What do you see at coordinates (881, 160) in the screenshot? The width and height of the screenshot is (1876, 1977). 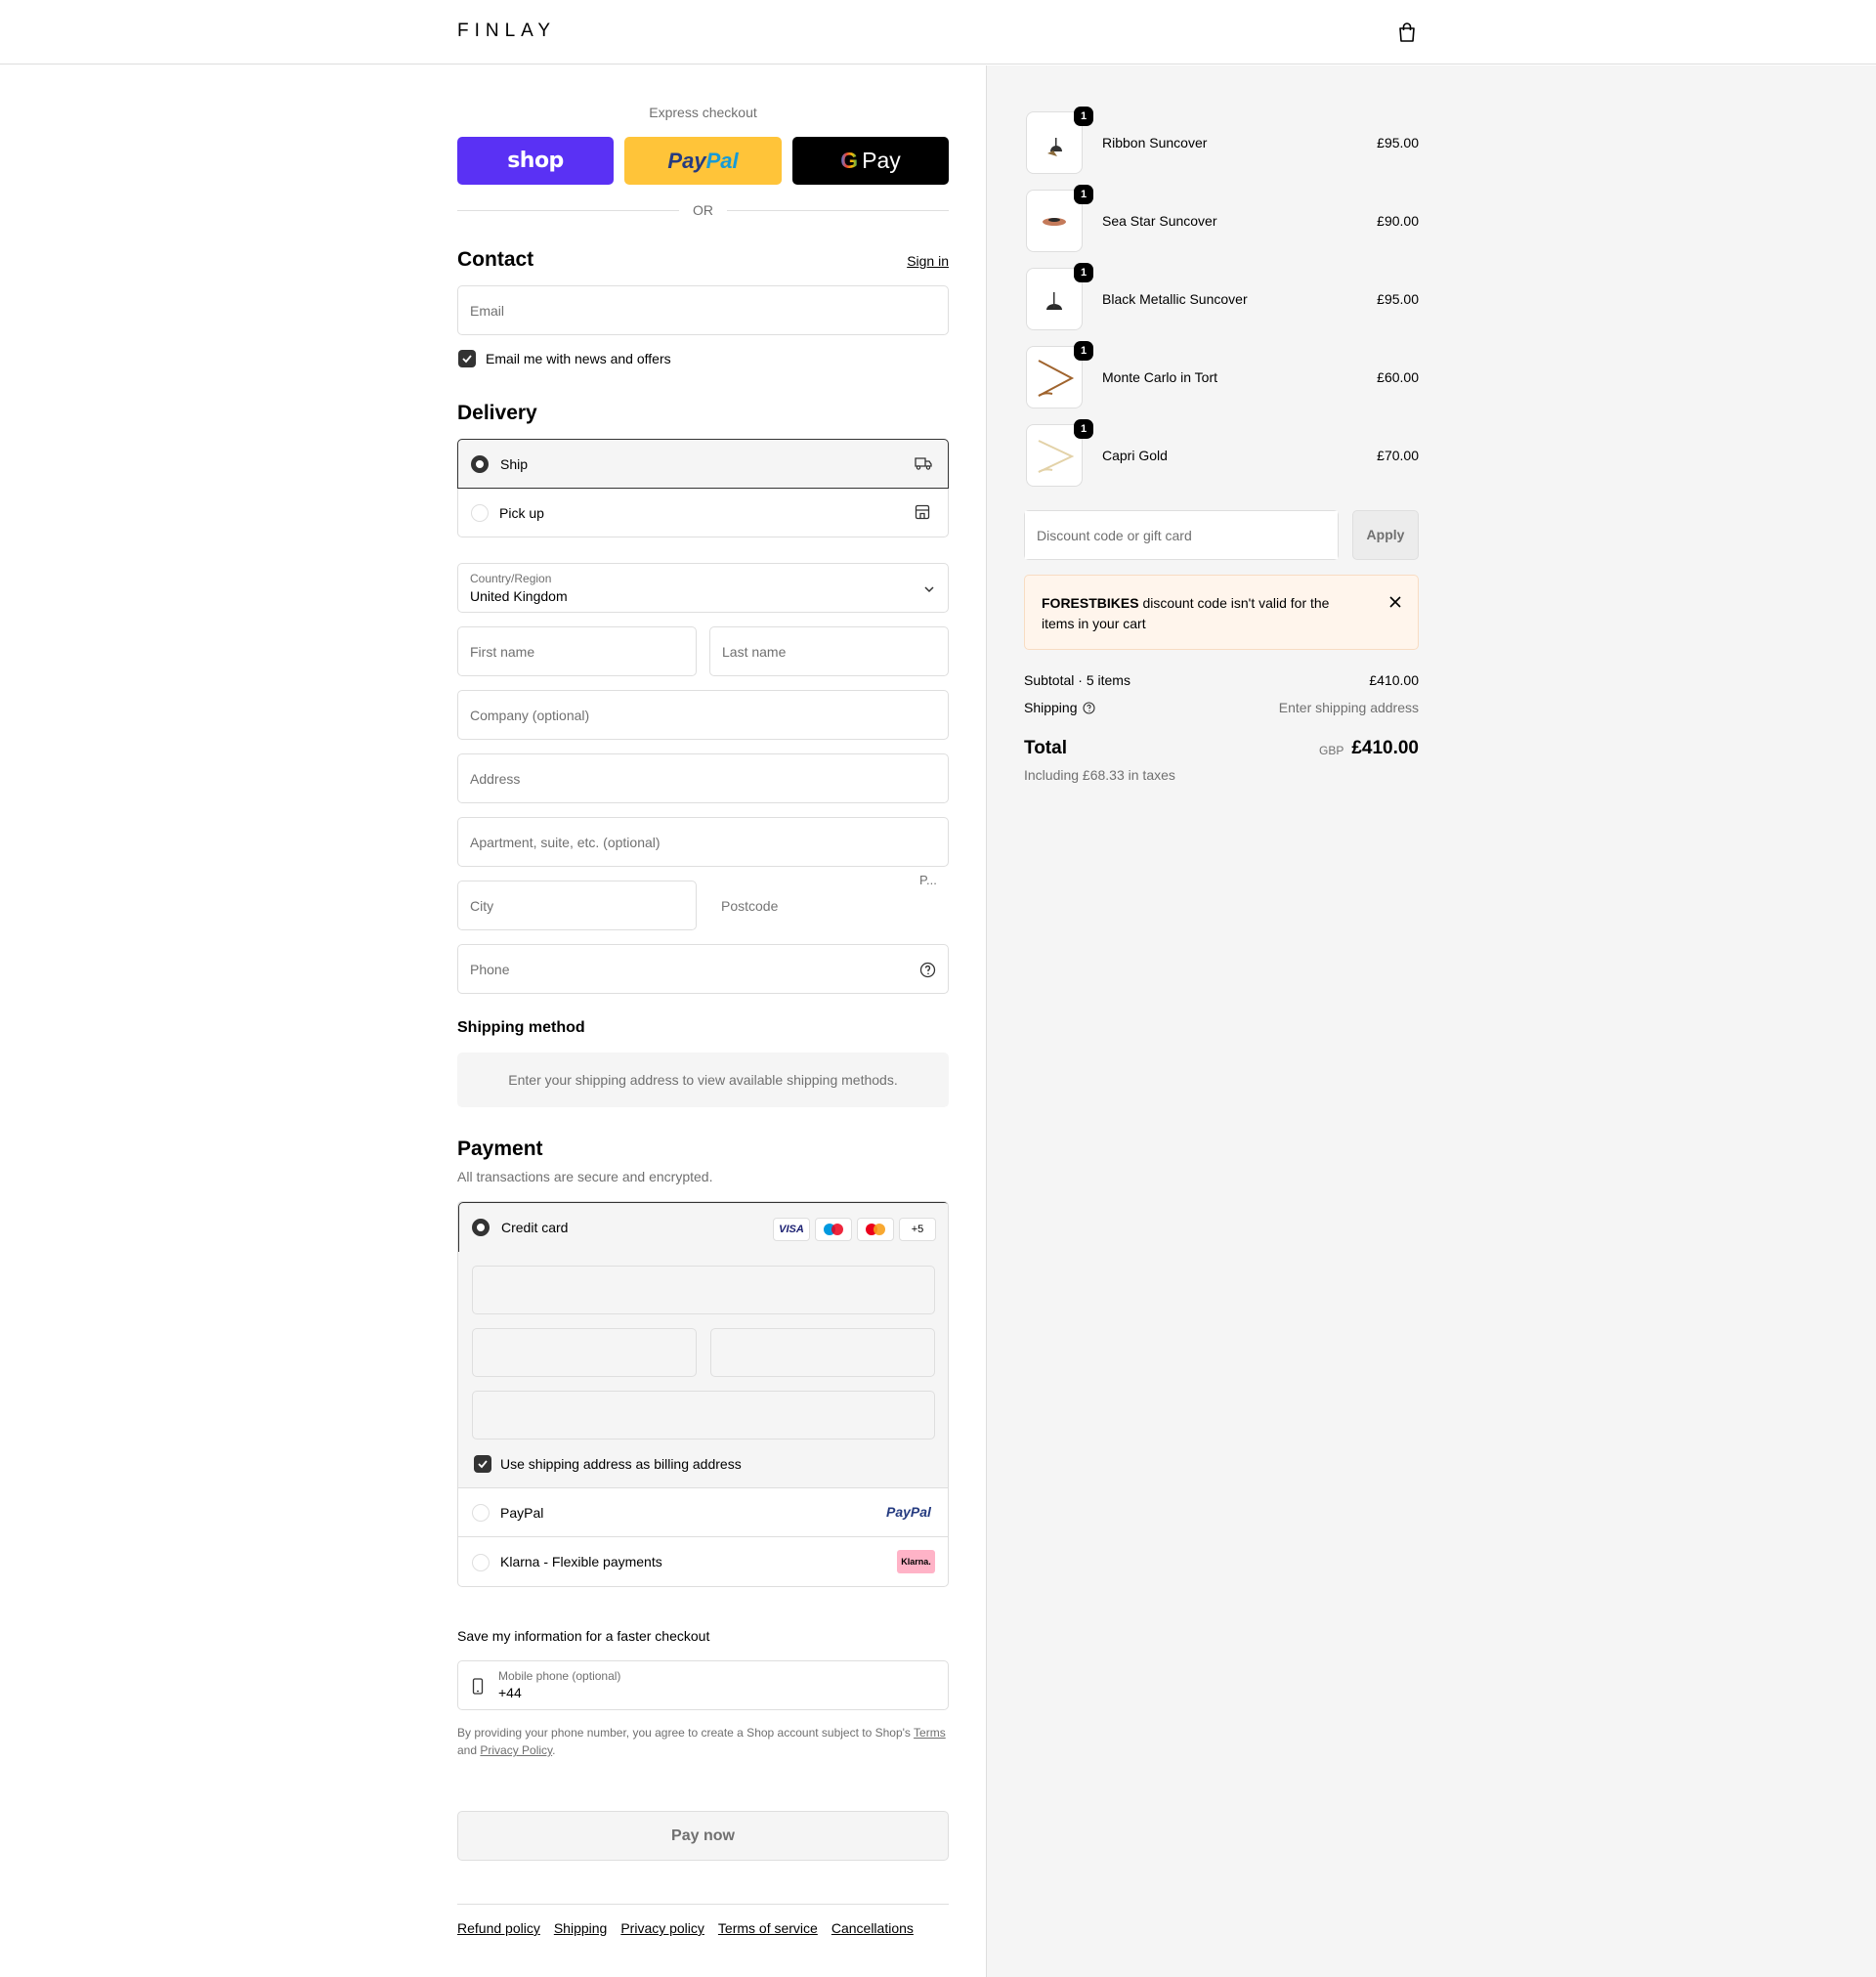 I see `google-pay-label: Pay` at bounding box center [881, 160].